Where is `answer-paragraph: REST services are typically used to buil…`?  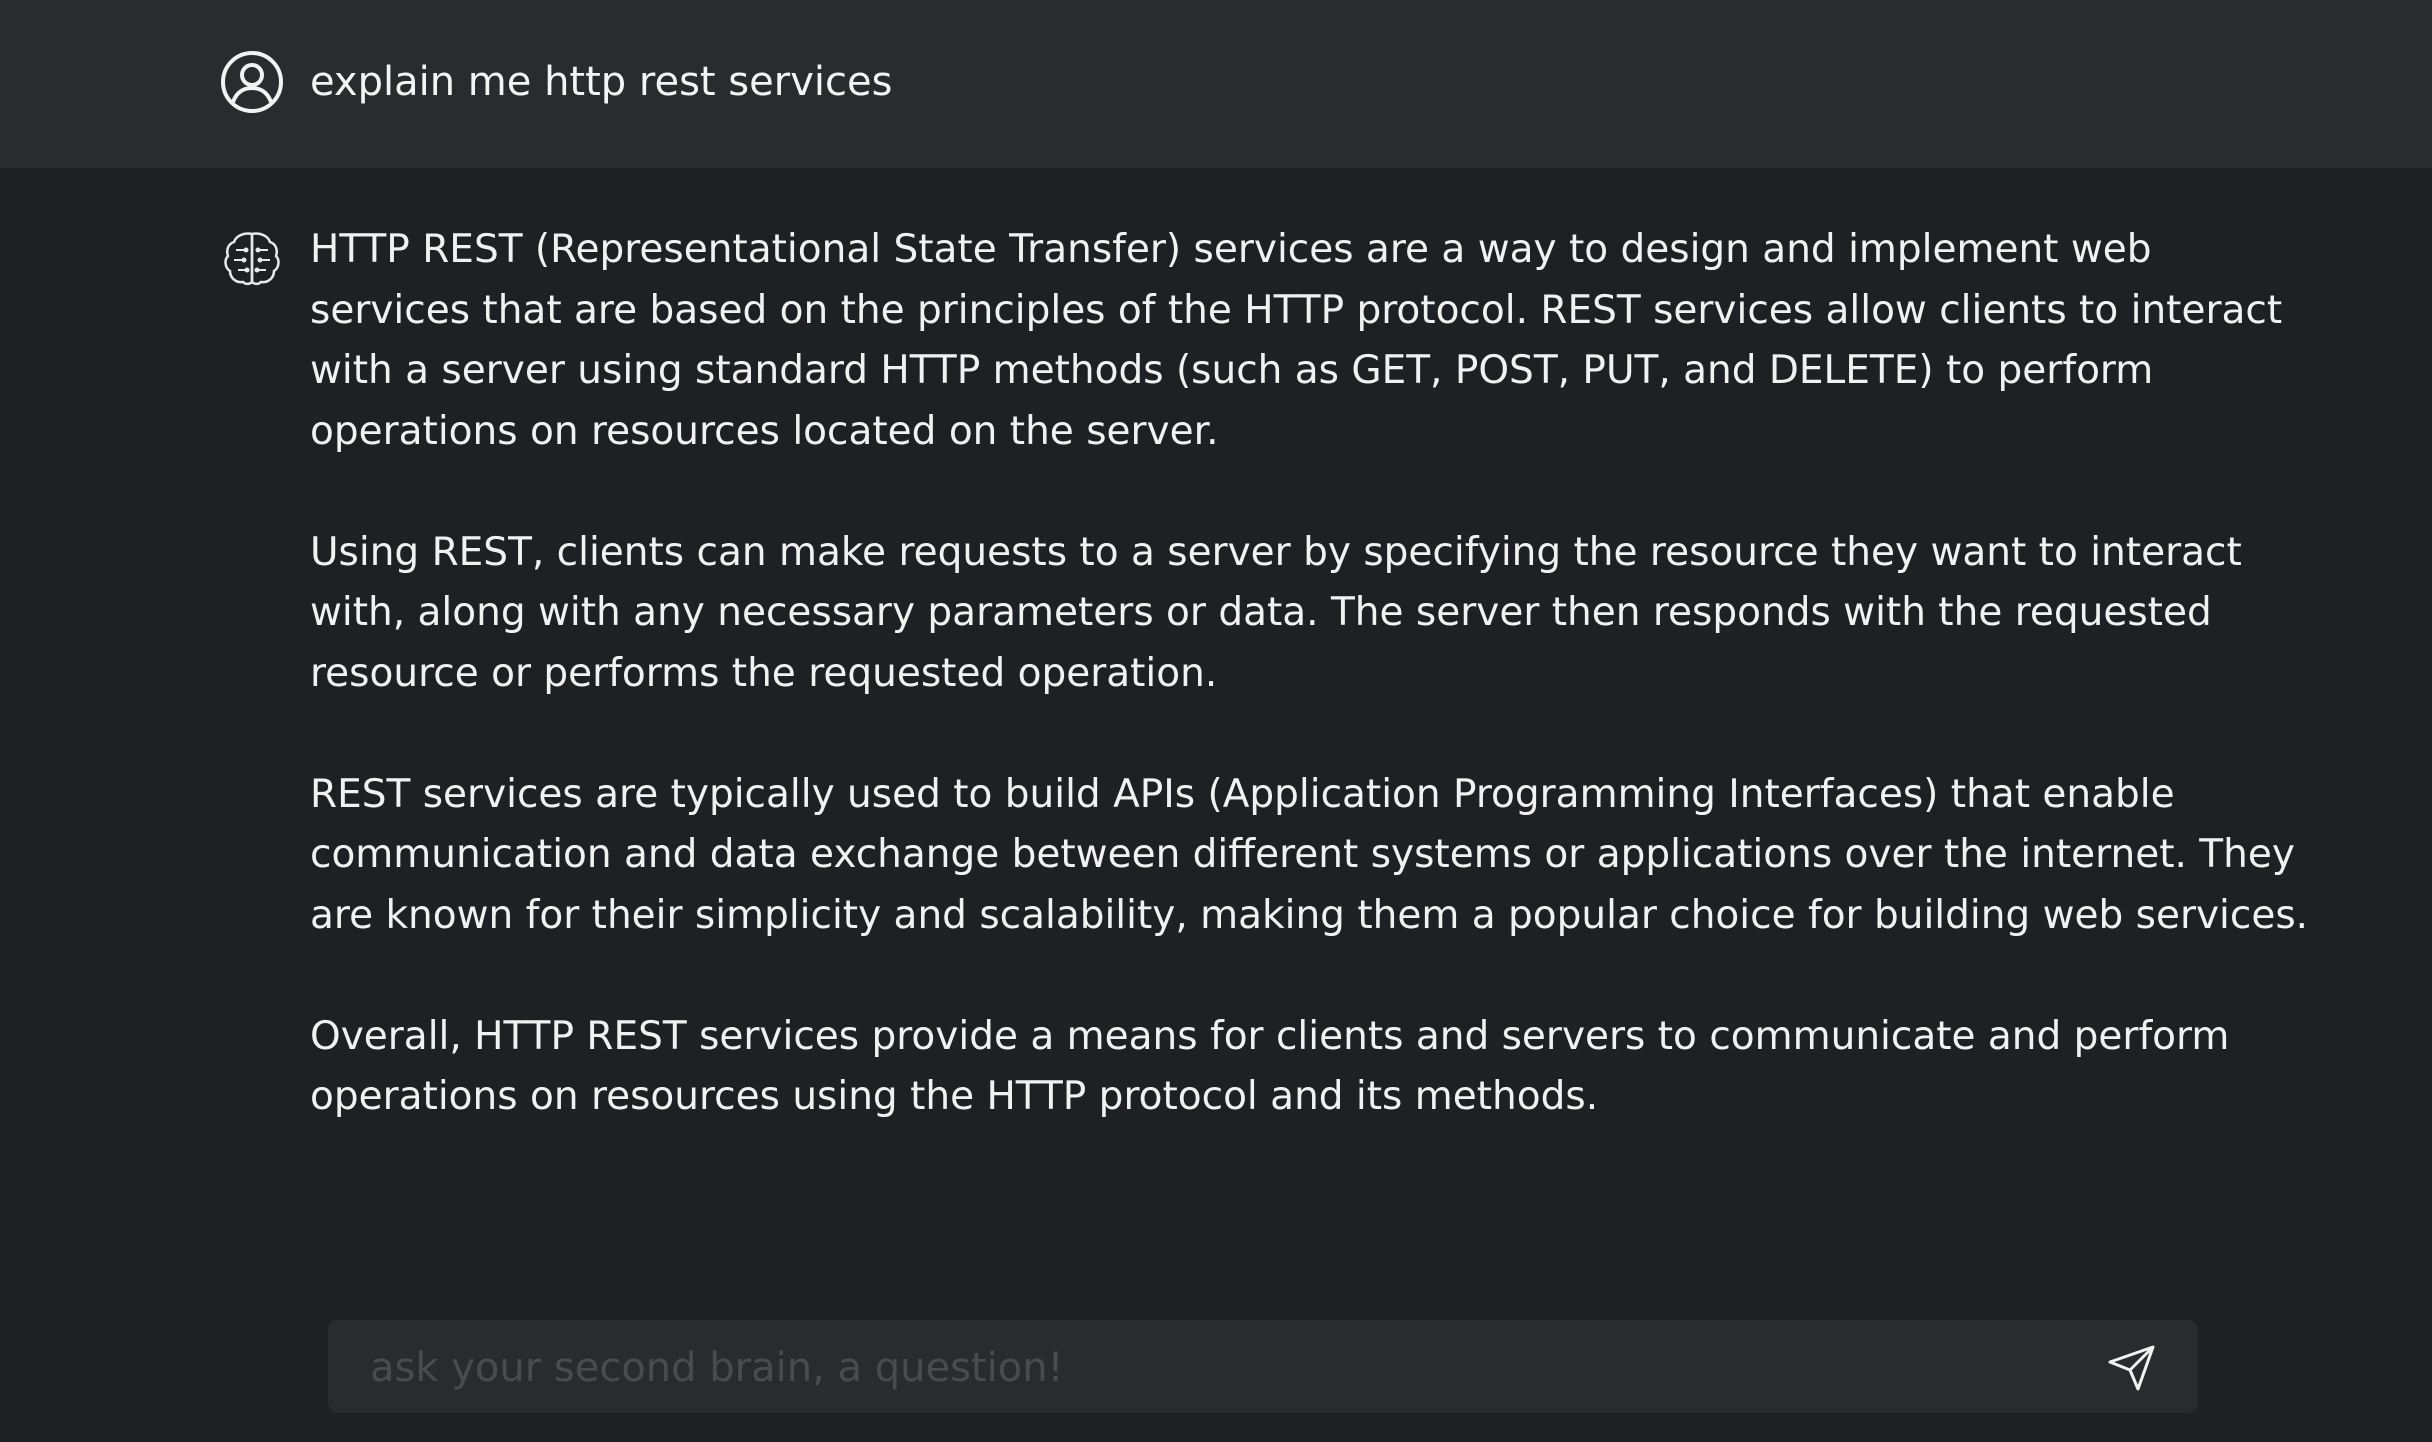
answer-paragraph: REST services are typically used to buil… is located at coordinates (1309, 854).